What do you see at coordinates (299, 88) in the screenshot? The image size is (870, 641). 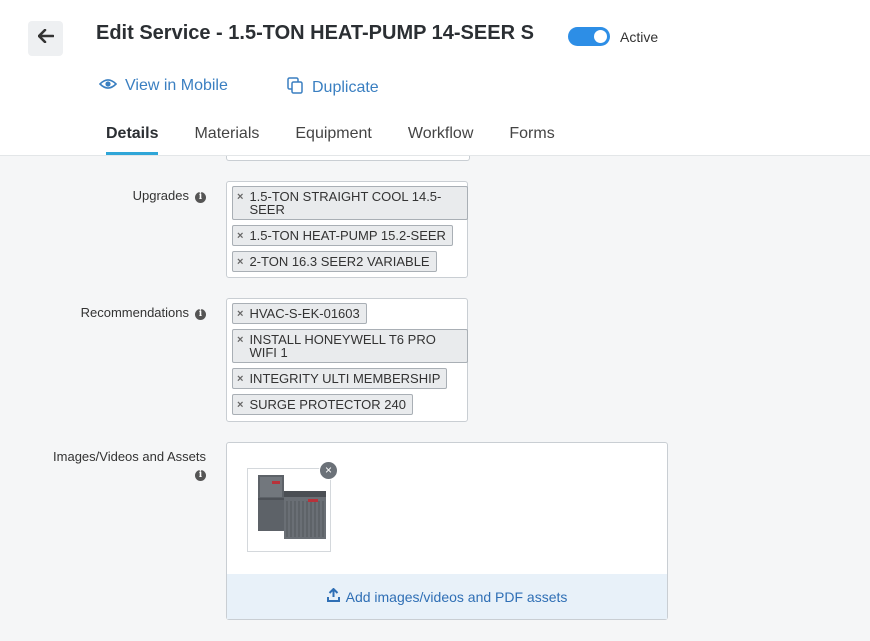 I see `copy-icon` at bounding box center [299, 88].